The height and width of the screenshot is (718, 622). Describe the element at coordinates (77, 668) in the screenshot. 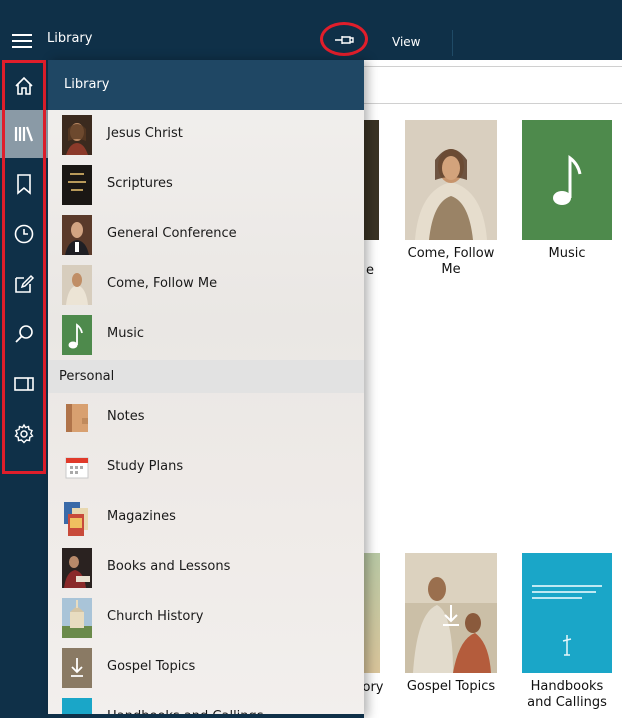

I see `gospel-topics-thumbnail` at that location.